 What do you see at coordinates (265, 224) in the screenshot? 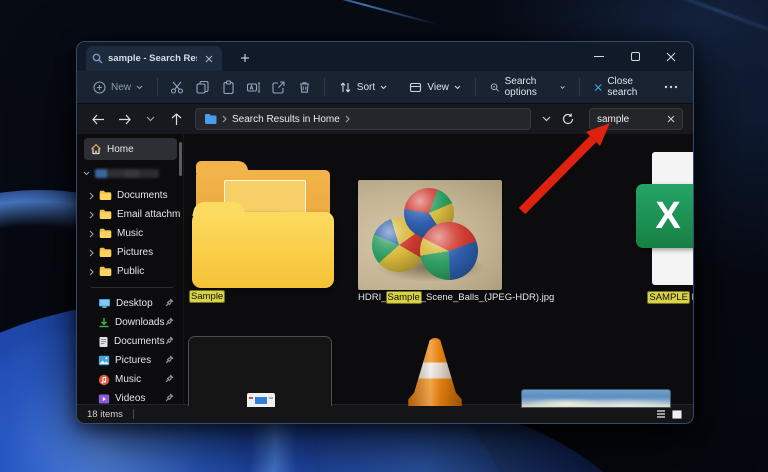
I see `file-tile-sample-folder` at bounding box center [265, 224].